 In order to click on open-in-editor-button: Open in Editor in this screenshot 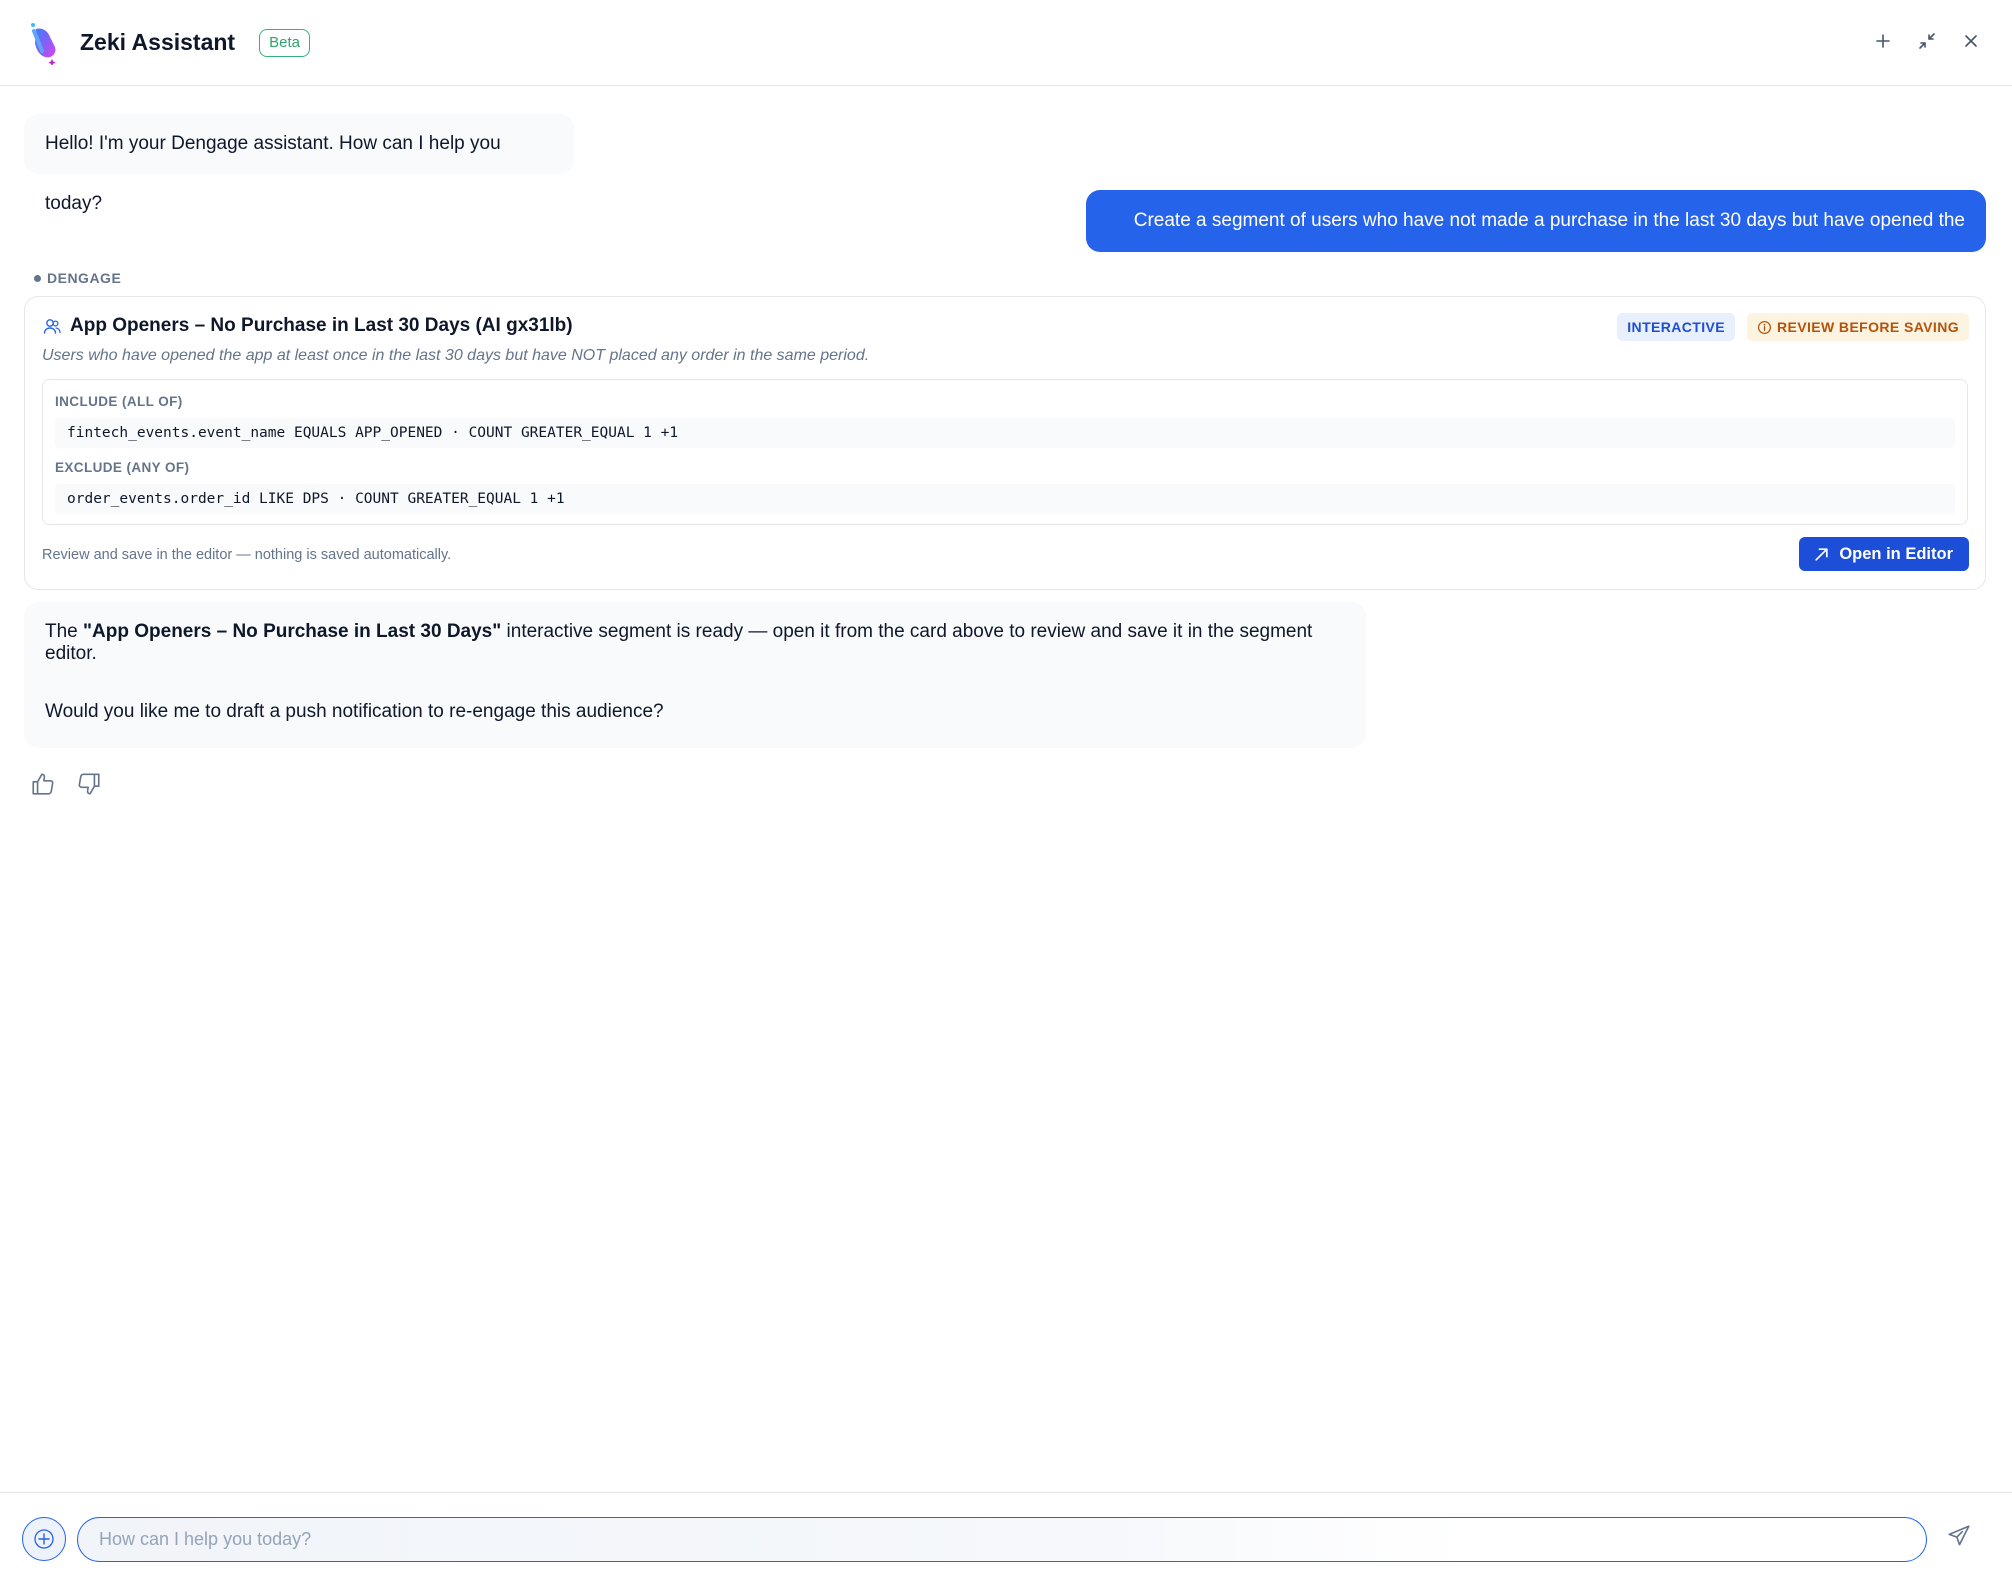, I will do `click(1884, 554)`.